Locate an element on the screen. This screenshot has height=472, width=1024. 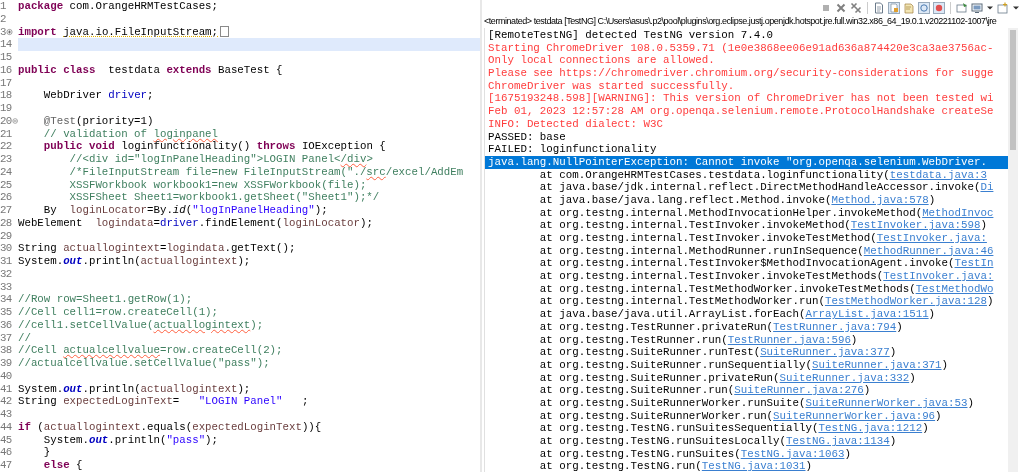
code-line: XSSFWorkbook workbook1=new XSSFWorkbook(file); is located at coordinates (218, 185).